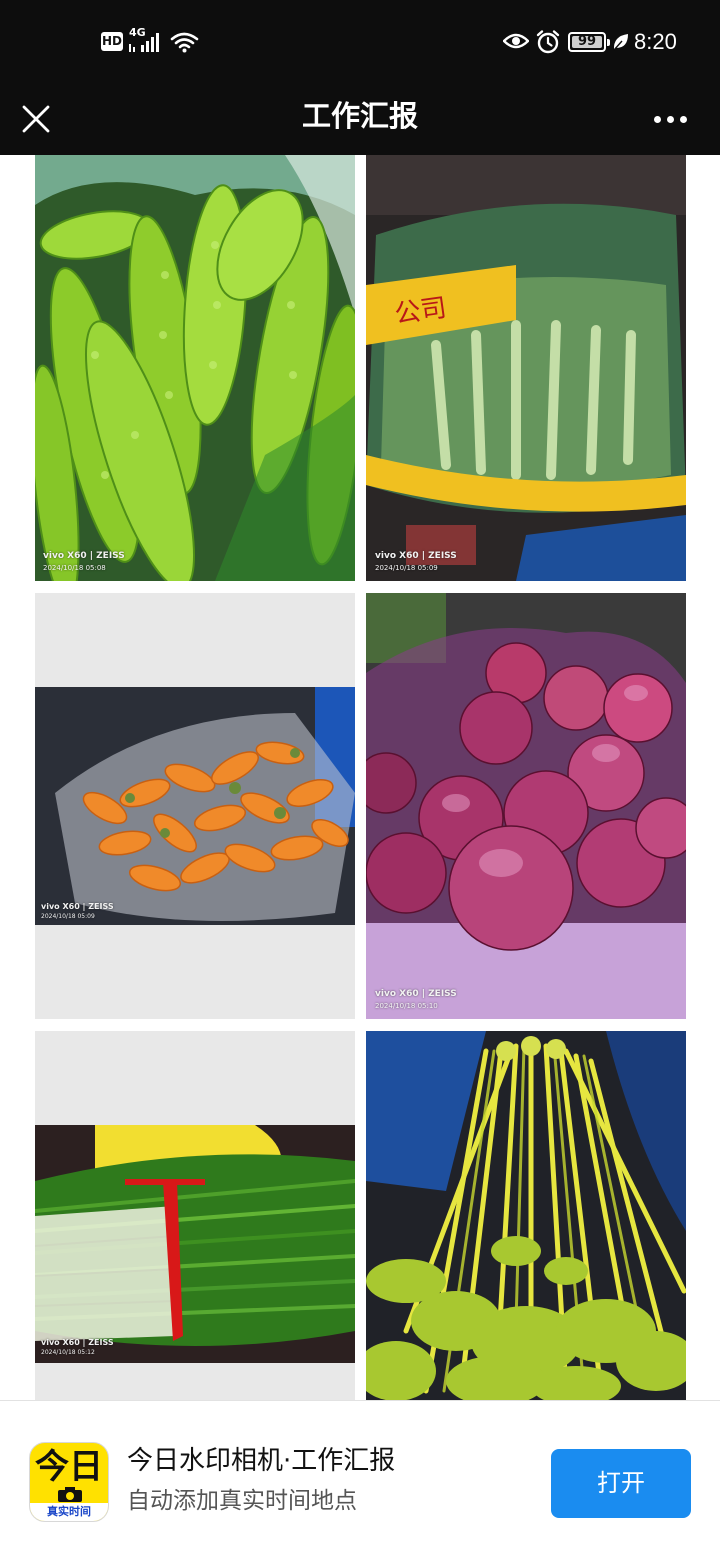 Image resolution: width=720 pixels, height=1560 pixels. Describe the element at coordinates (69, 1467) in the screenshot. I see `app-icon-text-top: 今日` at that location.